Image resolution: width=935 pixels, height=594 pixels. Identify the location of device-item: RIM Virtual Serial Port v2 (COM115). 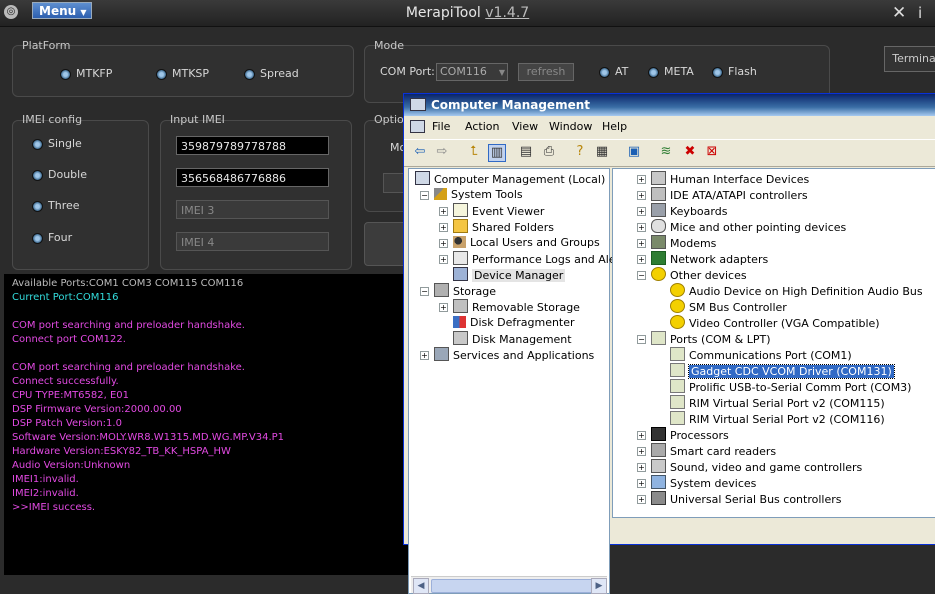
(777, 403).